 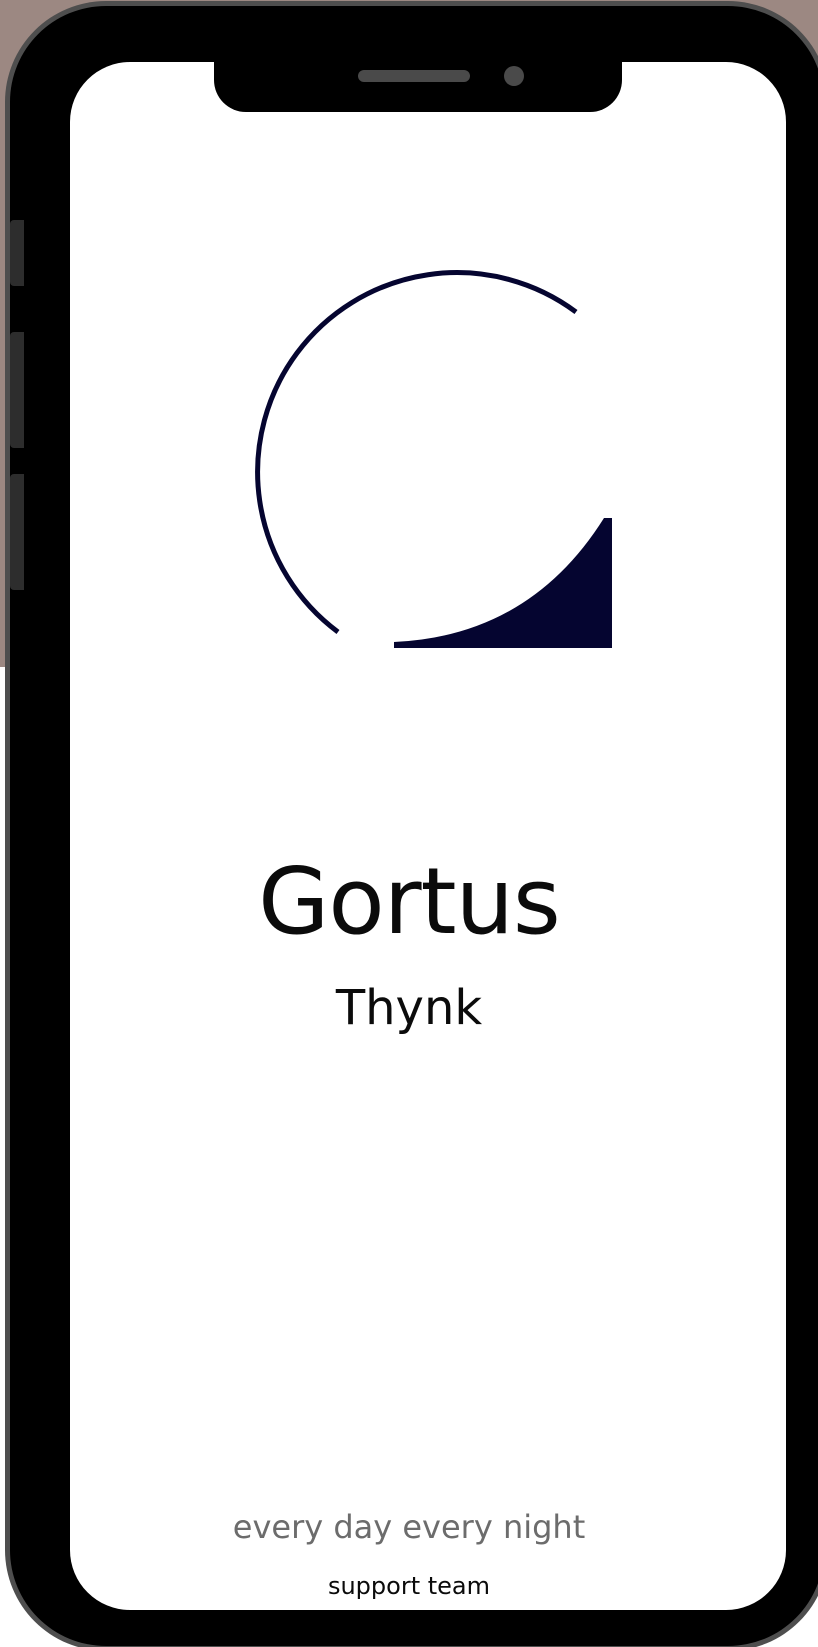 What do you see at coordinates (409, 1586) in the screenshot?
I see `support-team-label: support team` at bounding box center [409, 1586].